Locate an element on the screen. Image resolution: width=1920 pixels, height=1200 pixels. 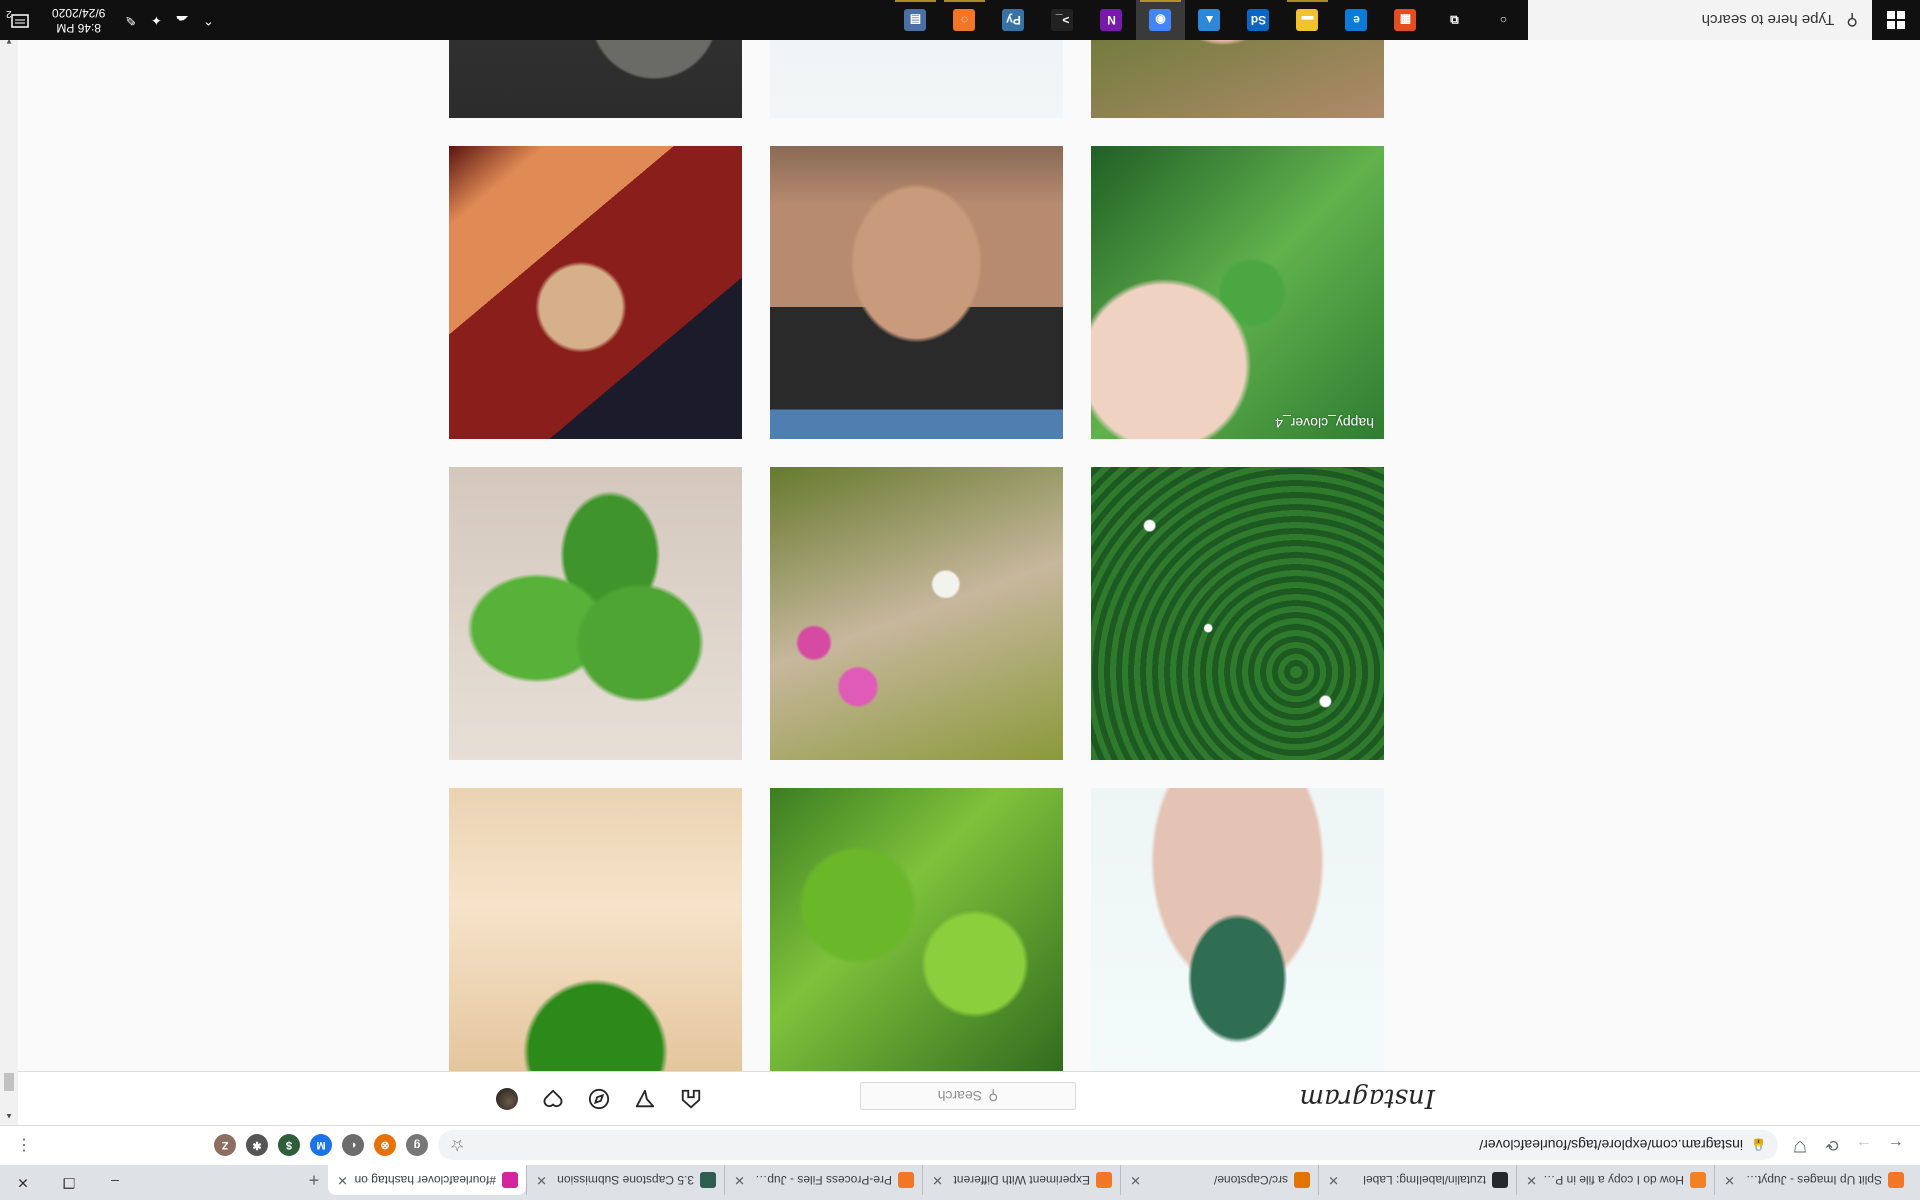
pen-icon: ✎ is located at coordinates (130, 20).